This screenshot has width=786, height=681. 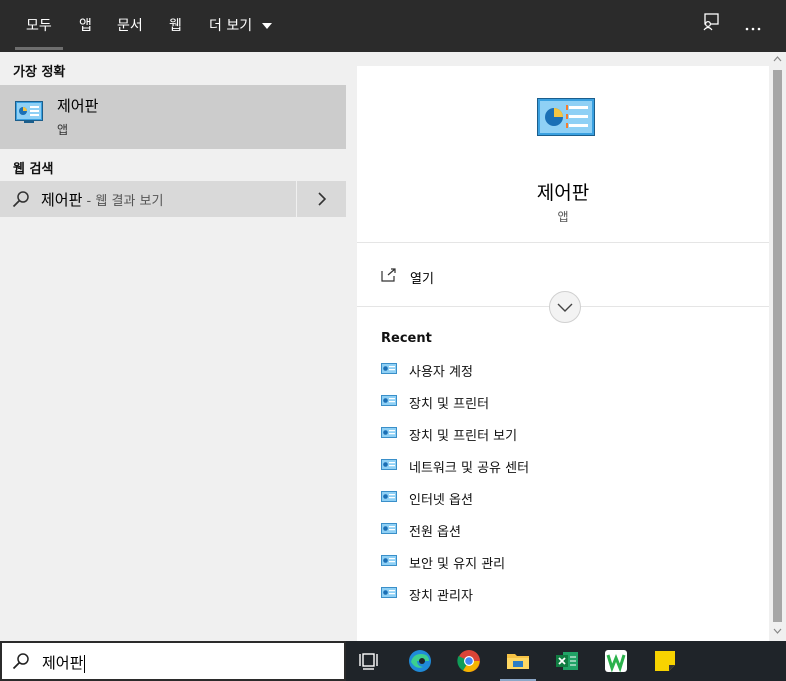 I want to click on search-input: 제어판, so click(x=173, y=661).